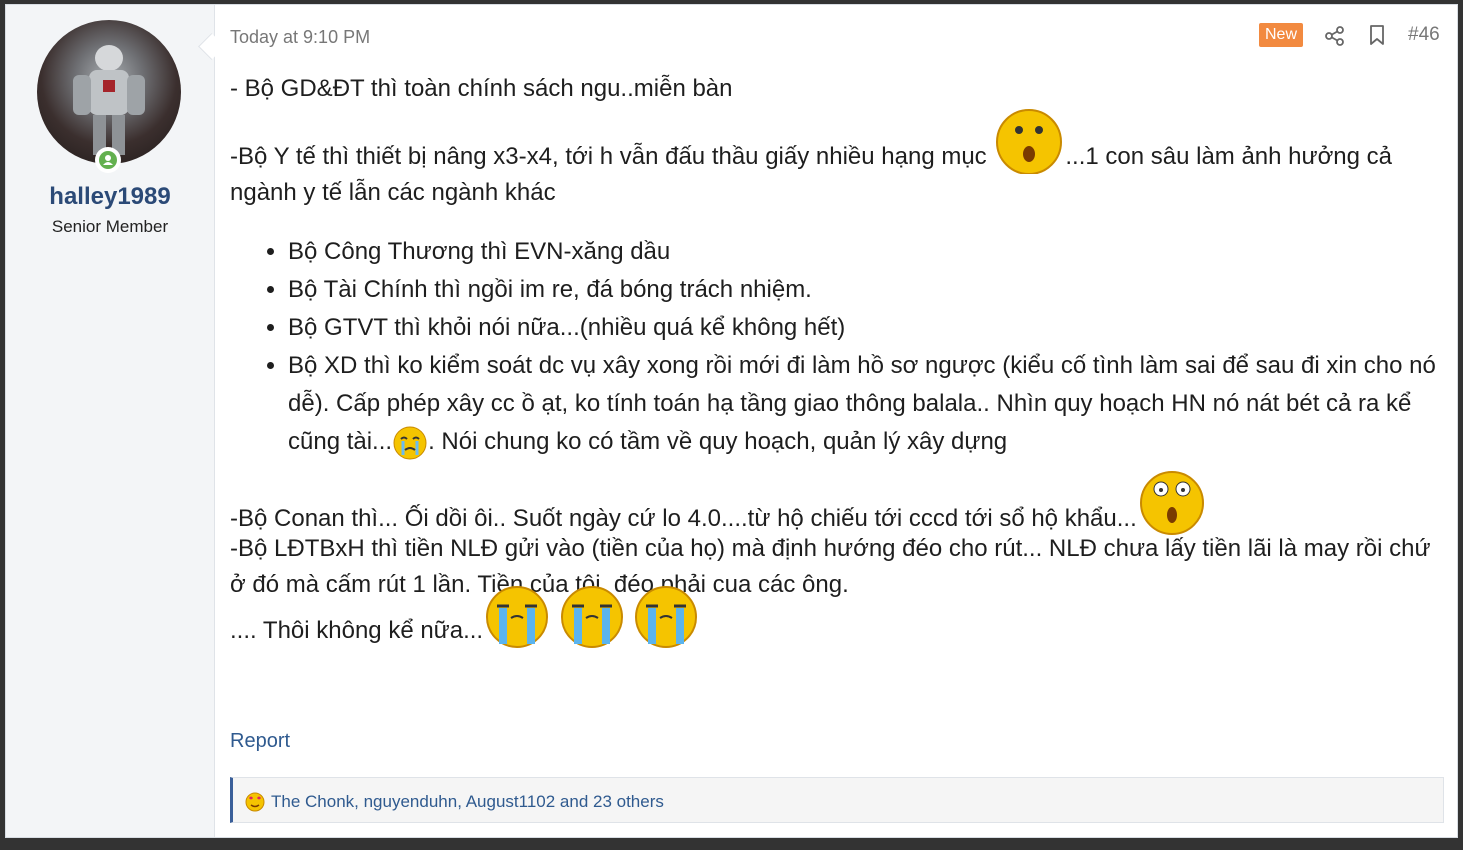 Image resolution: width=1463 pixels, height=850 pixels. I want to click on avatar-figure-icon, so click(109, 100).